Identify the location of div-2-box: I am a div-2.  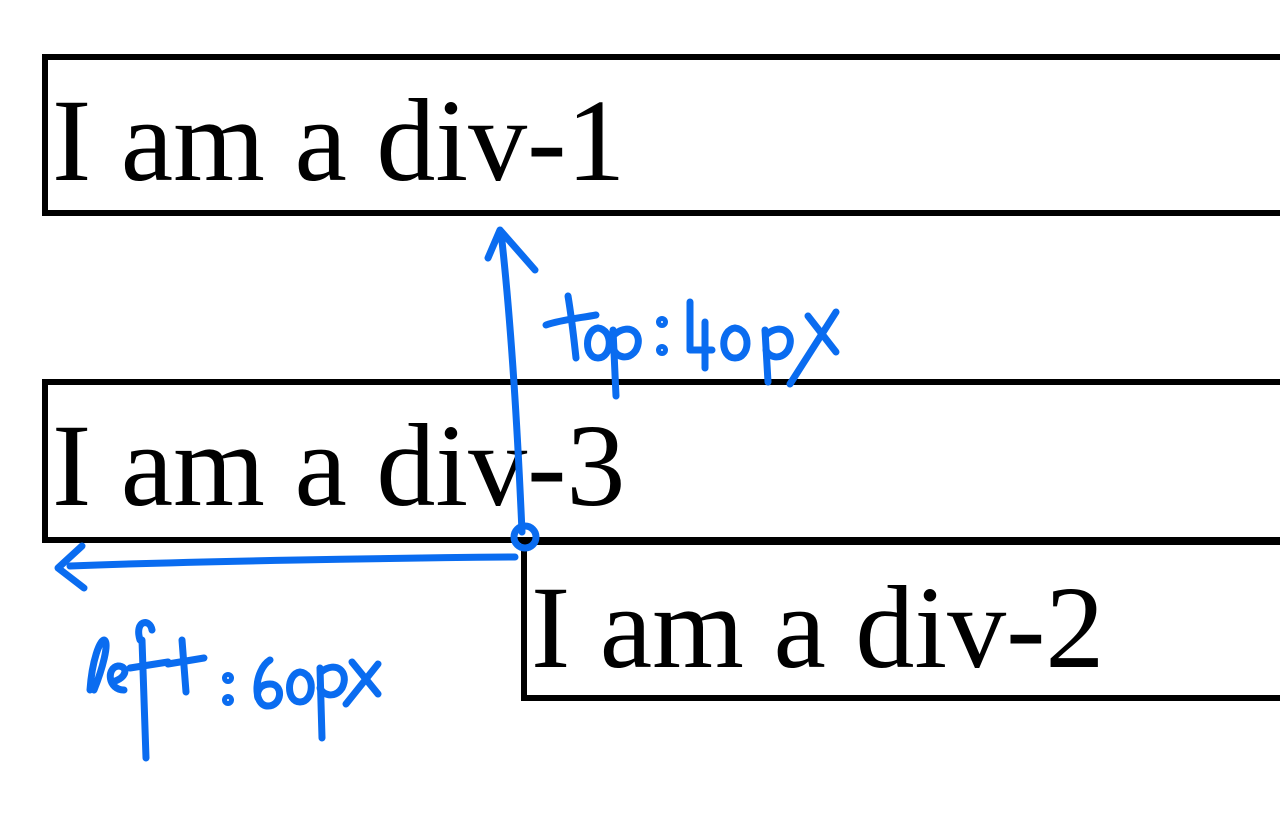
(900, 620).